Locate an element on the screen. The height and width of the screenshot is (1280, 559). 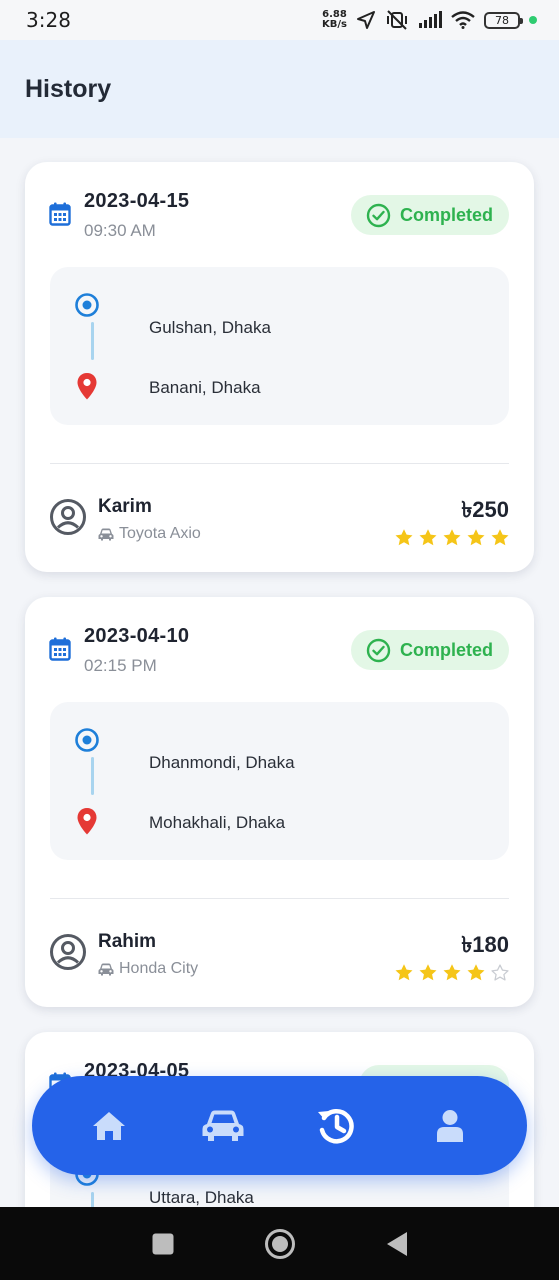
home-icon is located at coordinates (108, 1125).